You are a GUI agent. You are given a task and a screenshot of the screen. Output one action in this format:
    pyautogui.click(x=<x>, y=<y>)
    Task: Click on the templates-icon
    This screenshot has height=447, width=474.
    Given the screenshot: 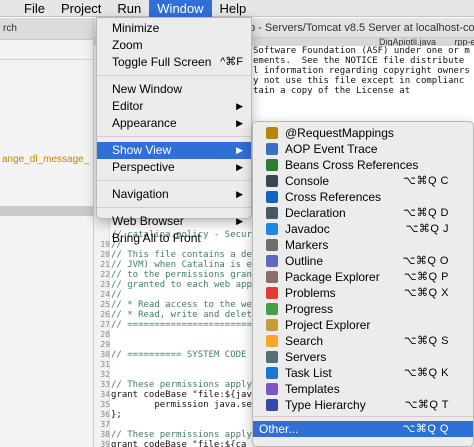 What is the action you would take?
    pyautogui.click(x=272, y=389)
    